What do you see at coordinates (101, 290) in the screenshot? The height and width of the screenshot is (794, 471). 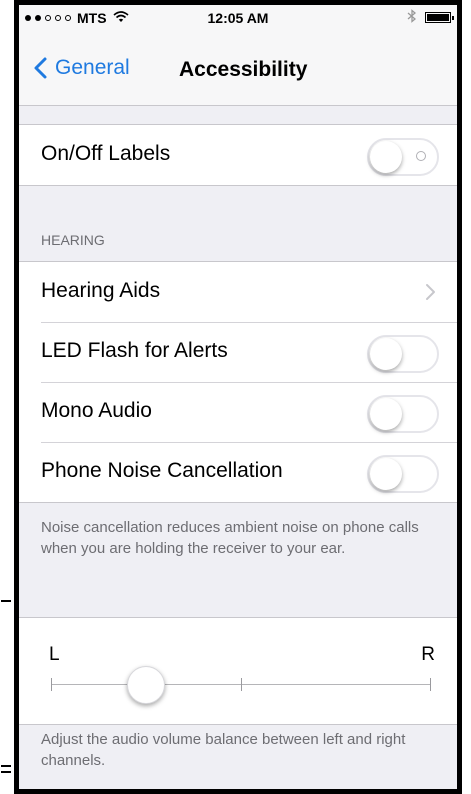 I see `row-label: Hearing Aids` at bounding box center [101, 290].